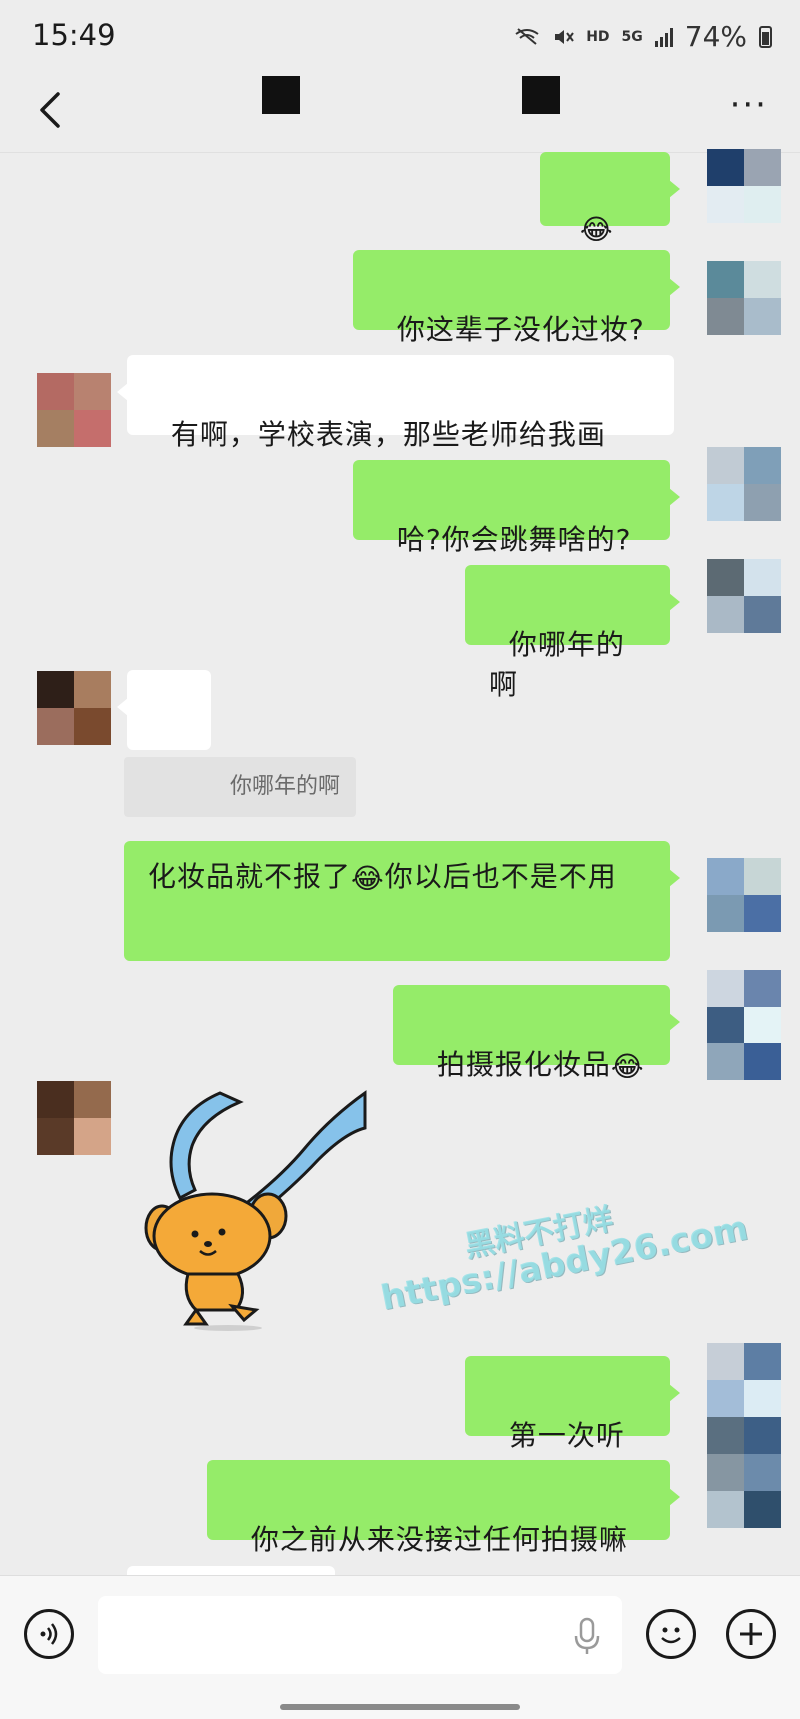  Describe the element at coordinates (598, 36) in the screenshot. I see `hd-indicator: HD` at that location.